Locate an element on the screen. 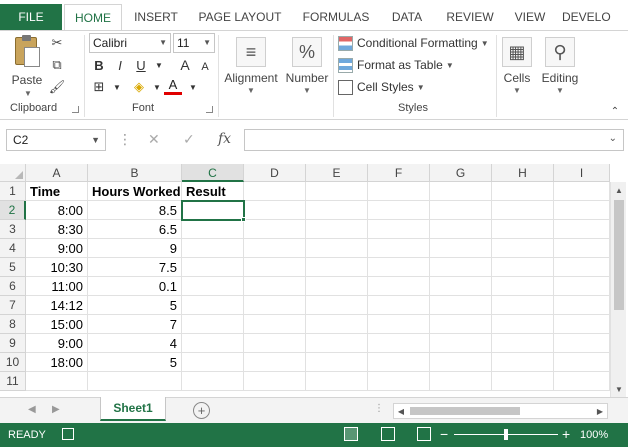  formula-input: ⌄ is located at coordinates (434, 140).